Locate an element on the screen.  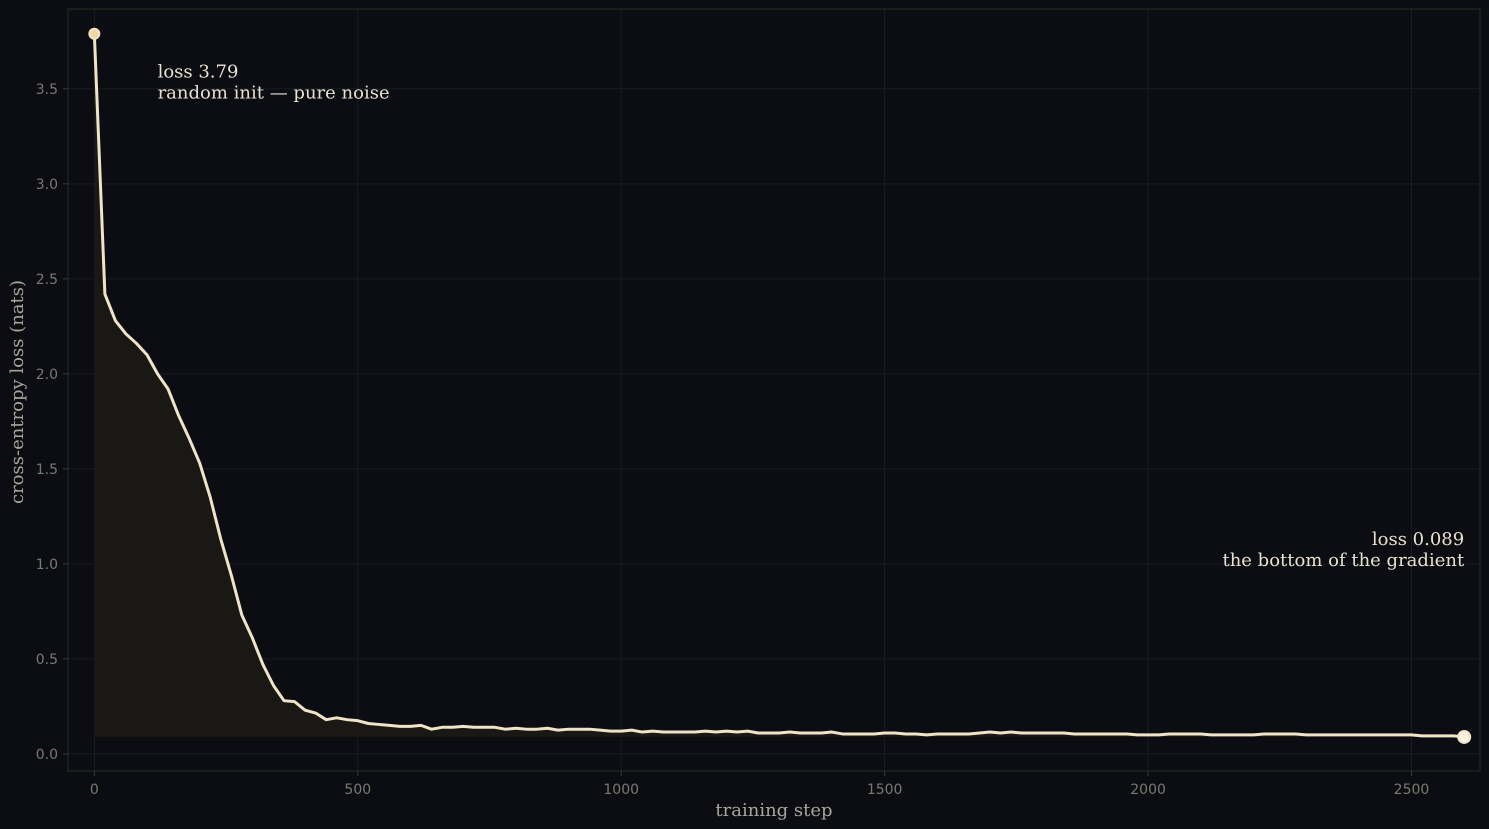
x-tick-label: 2000 is located at coordinates (1148, 790).